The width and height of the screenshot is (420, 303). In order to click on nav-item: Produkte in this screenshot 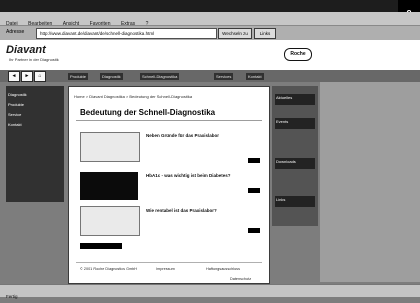, I will do `click(78, 76)`.